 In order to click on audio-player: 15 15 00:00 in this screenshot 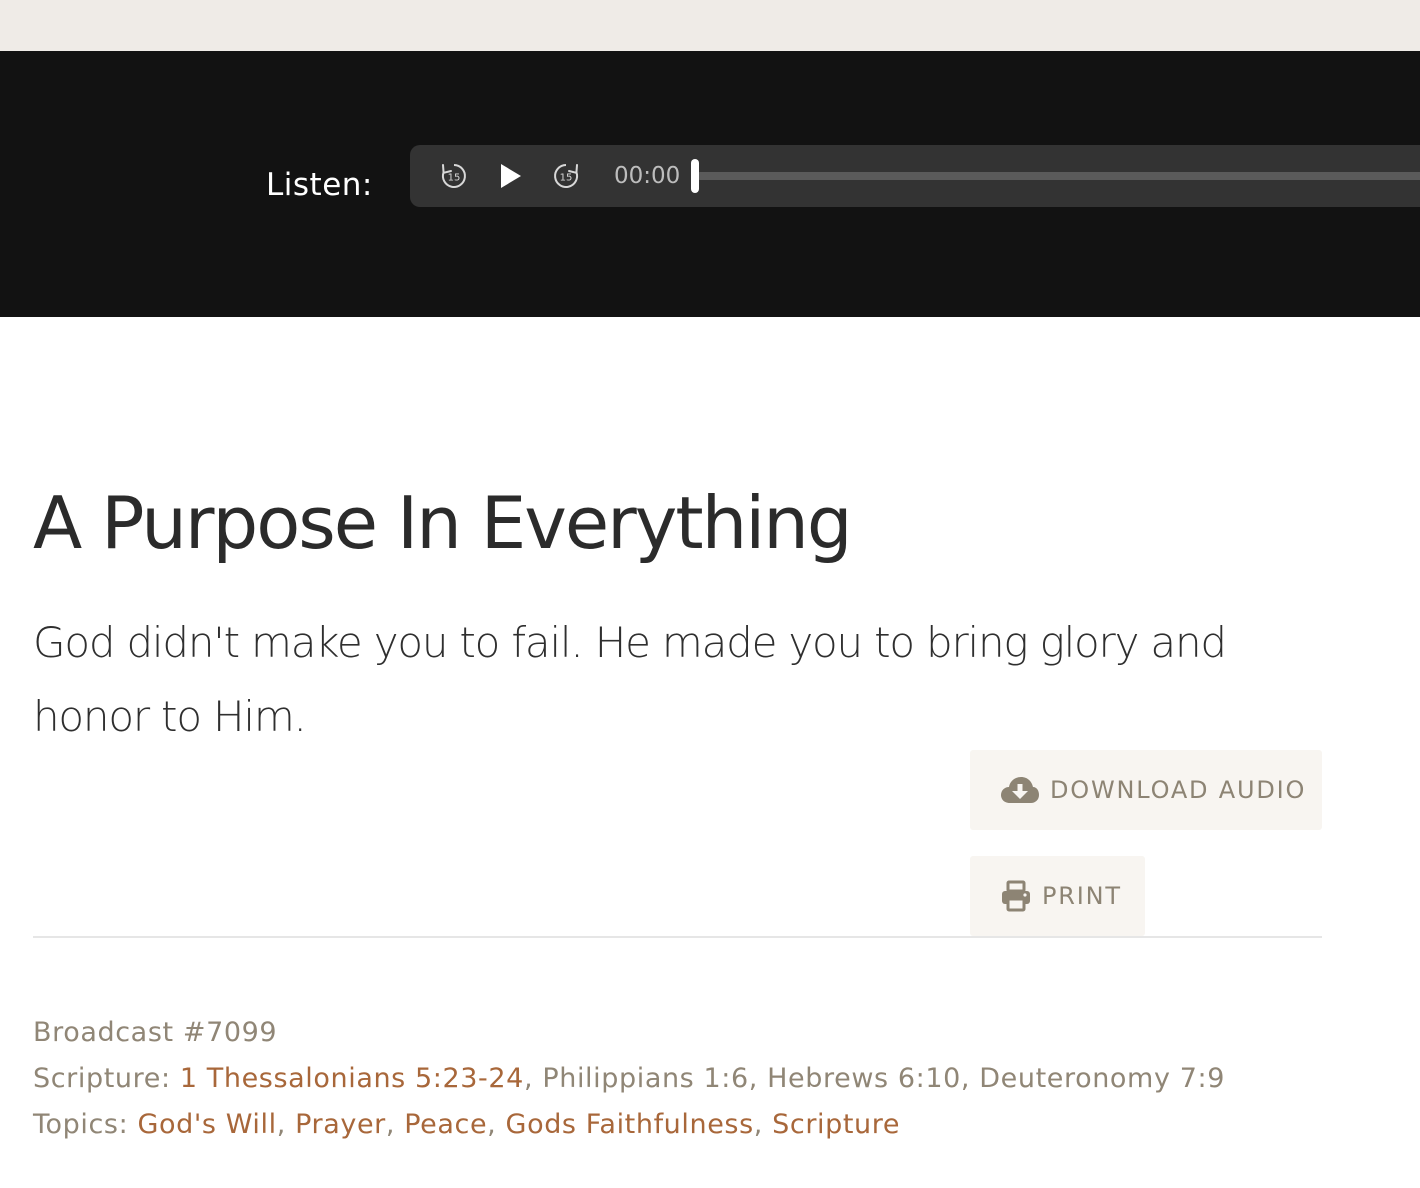, I will do `click(915, 176)`.